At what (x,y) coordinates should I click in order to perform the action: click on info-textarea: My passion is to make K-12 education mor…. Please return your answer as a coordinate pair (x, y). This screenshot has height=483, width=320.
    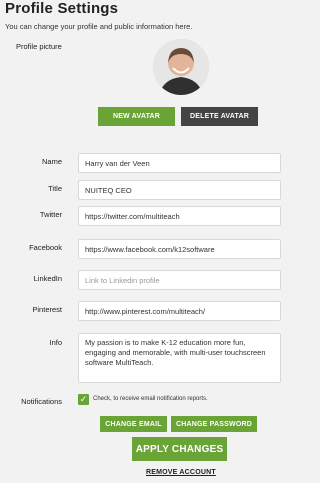
    Looking at the image, I should click on (179, 358).